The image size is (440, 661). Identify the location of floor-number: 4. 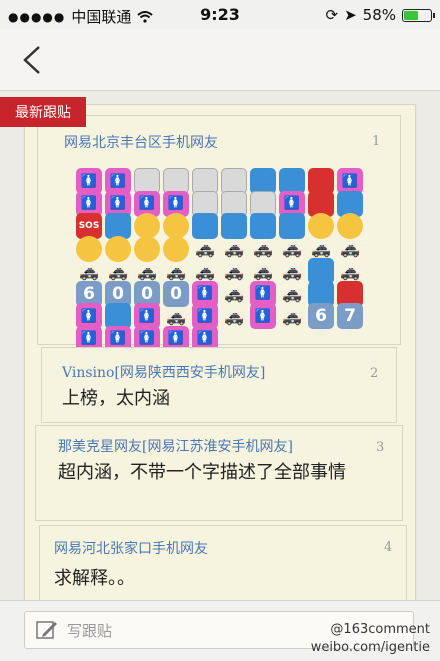
(388, 547).